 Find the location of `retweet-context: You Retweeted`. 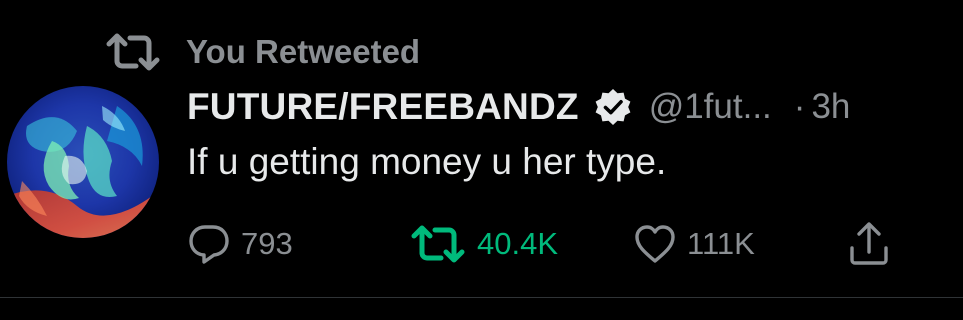

retweet-context: You Retweeted is located at coordinates (262, 52).